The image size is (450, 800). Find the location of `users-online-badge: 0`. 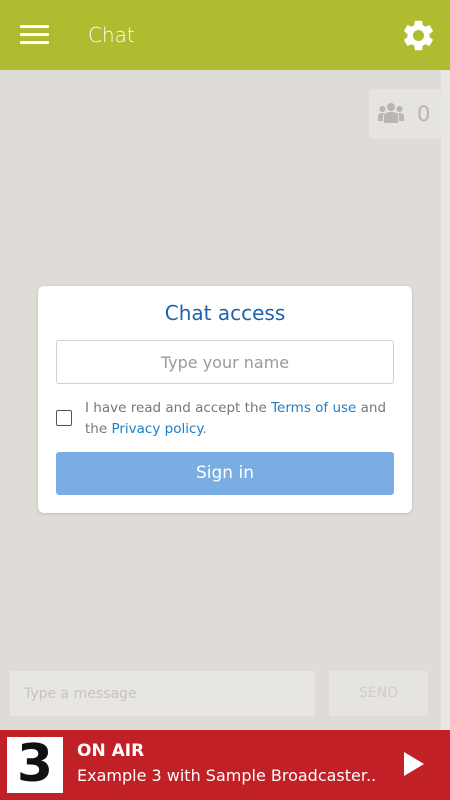

users-online-badge: 0 is located at coordinates (405, 114).